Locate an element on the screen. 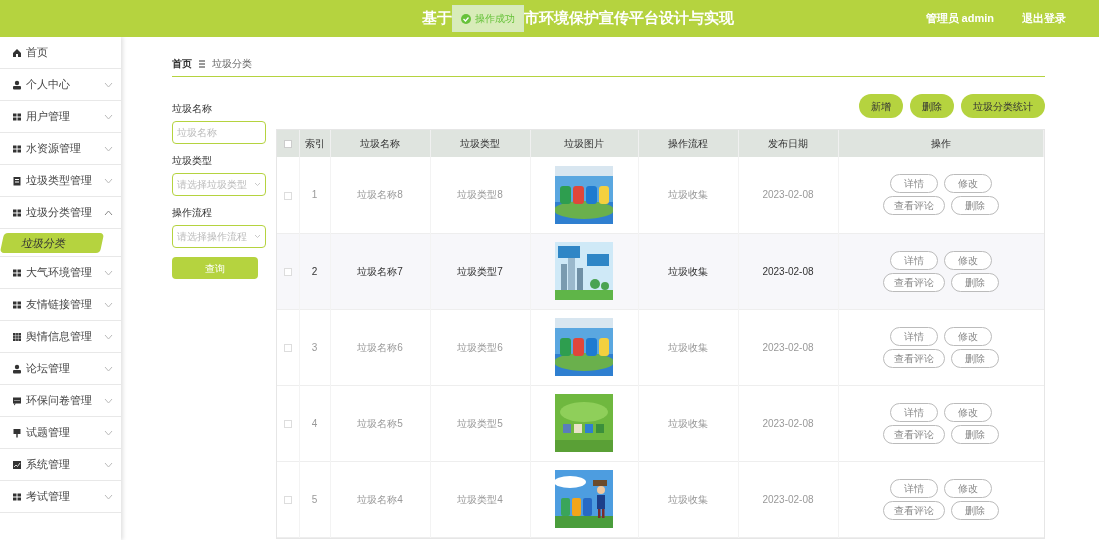  toast: 操作成功 is located at coordinates (487, 18).